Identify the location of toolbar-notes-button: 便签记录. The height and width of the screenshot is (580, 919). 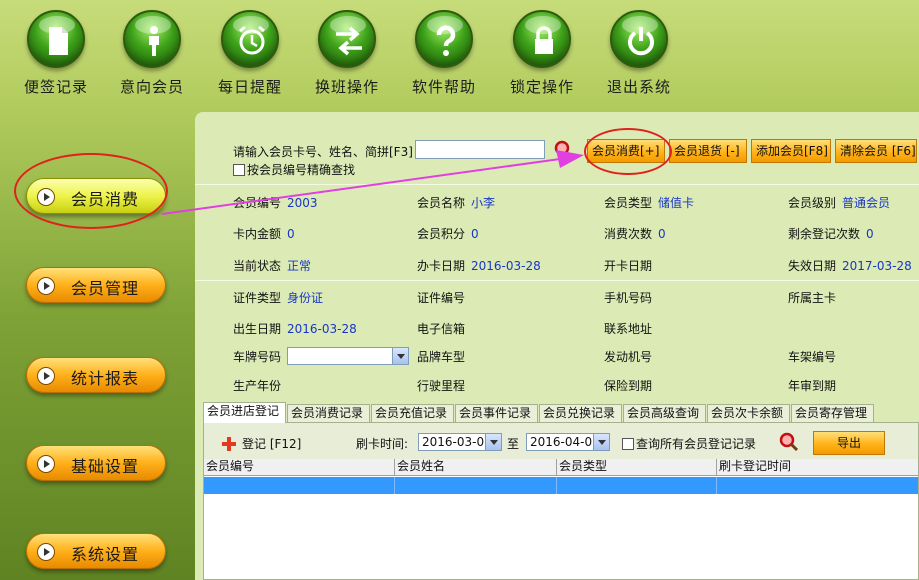
(56, 53).